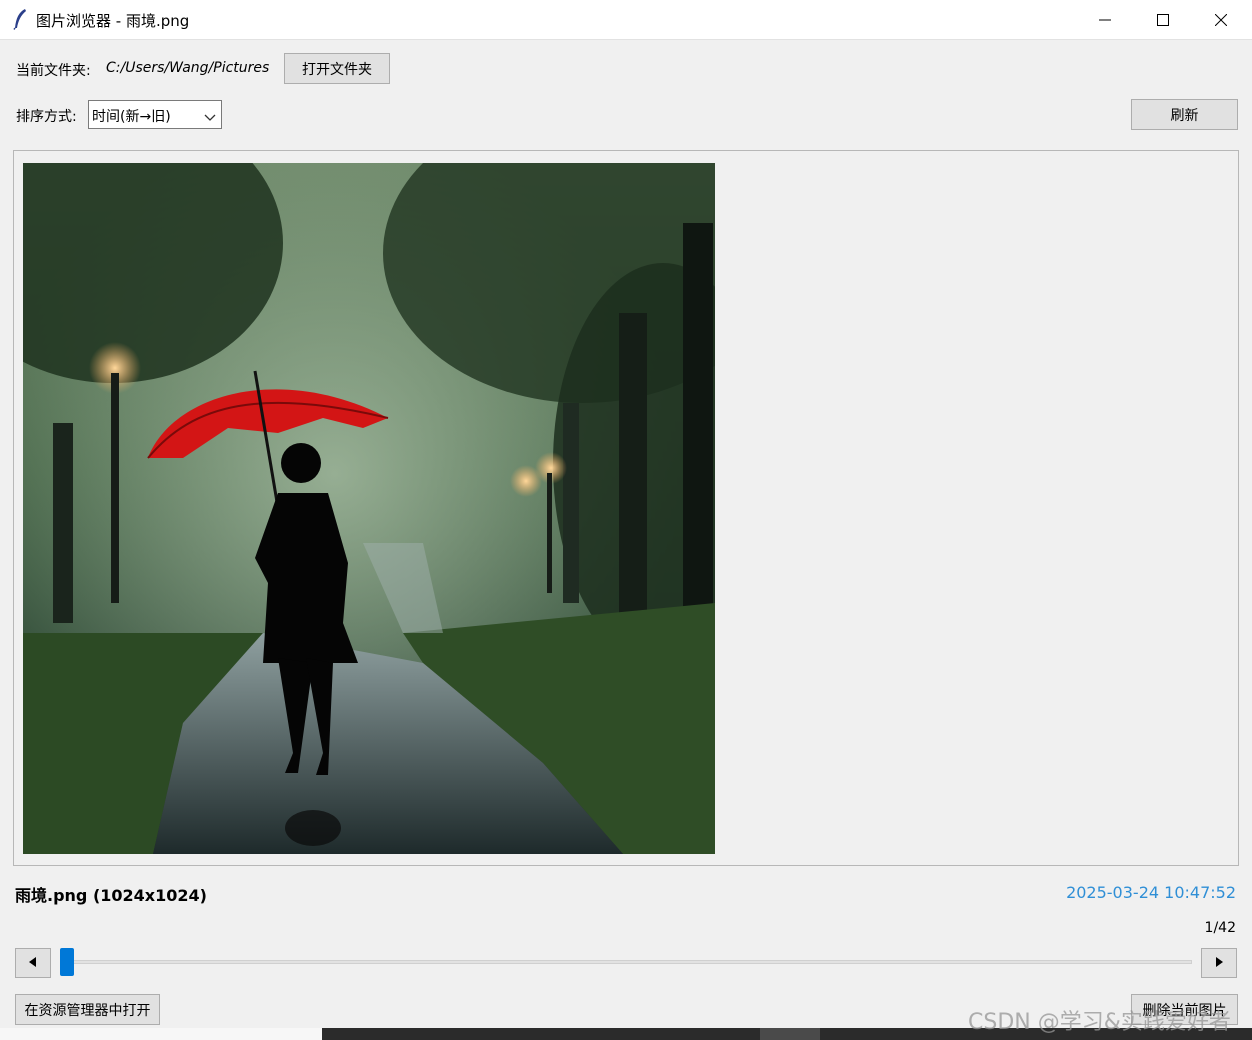 This screenshot has height=1040, width=1252. What do you see at coordinates (1220, 928) in the screenshot?
I see `image-counter: 1/42` at bounding box center [1220, 928].